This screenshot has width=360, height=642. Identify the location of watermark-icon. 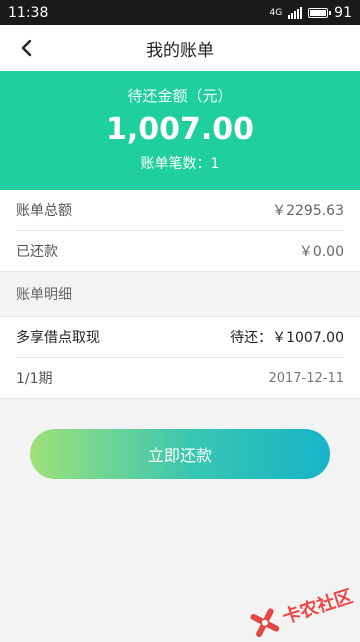
(265, 623).